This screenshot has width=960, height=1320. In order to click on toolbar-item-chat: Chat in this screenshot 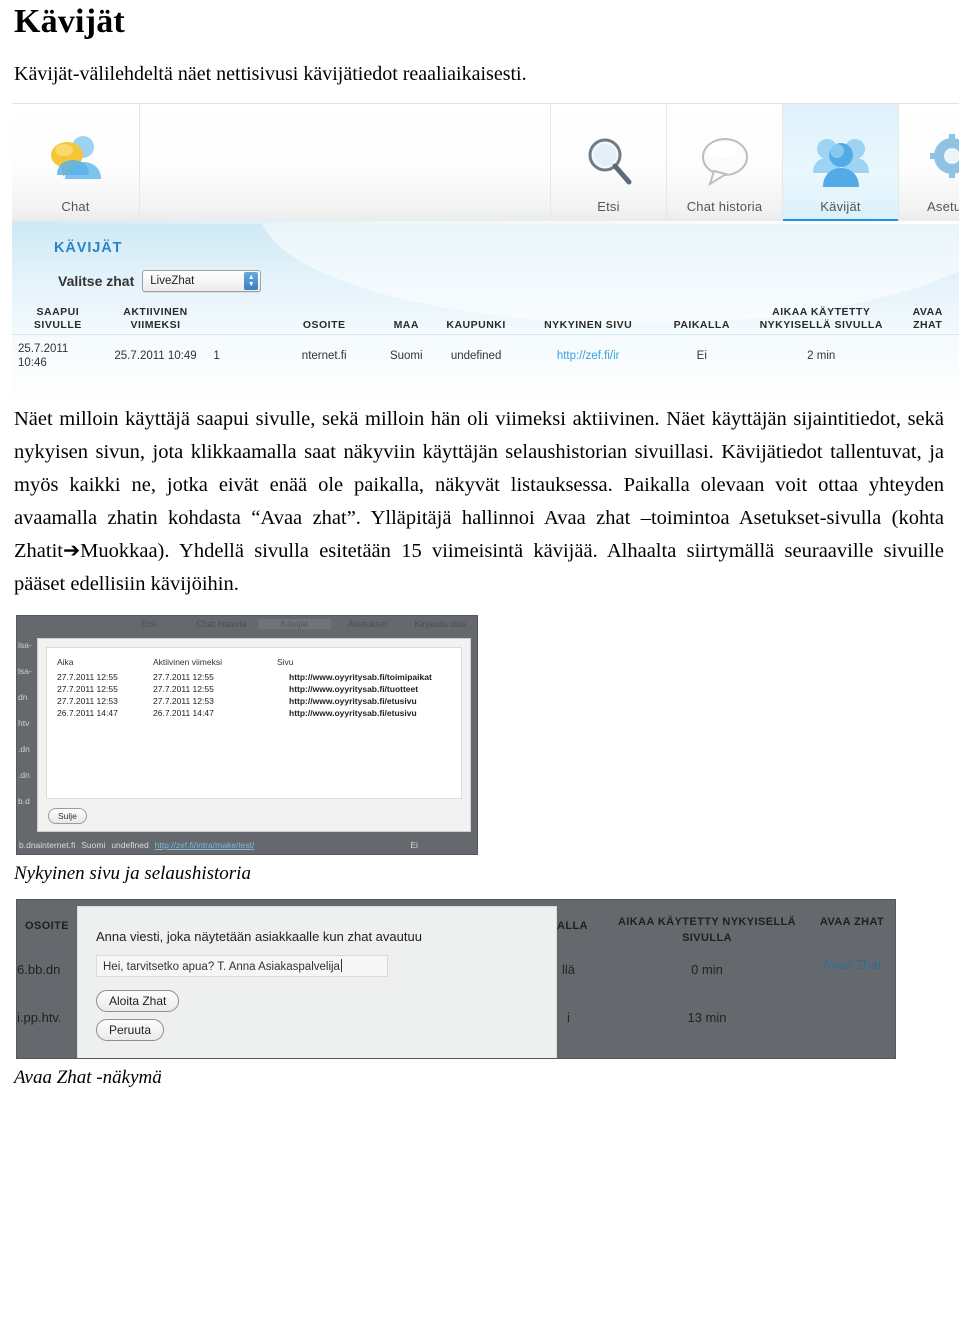, I will do `click(76, 163)`.